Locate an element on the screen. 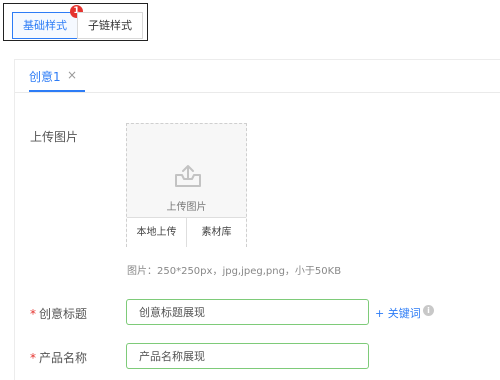 The height and width of the screenshot is (380, 500). tab-basic-style-label: 基础样式 is located at coordinates (45, 25).